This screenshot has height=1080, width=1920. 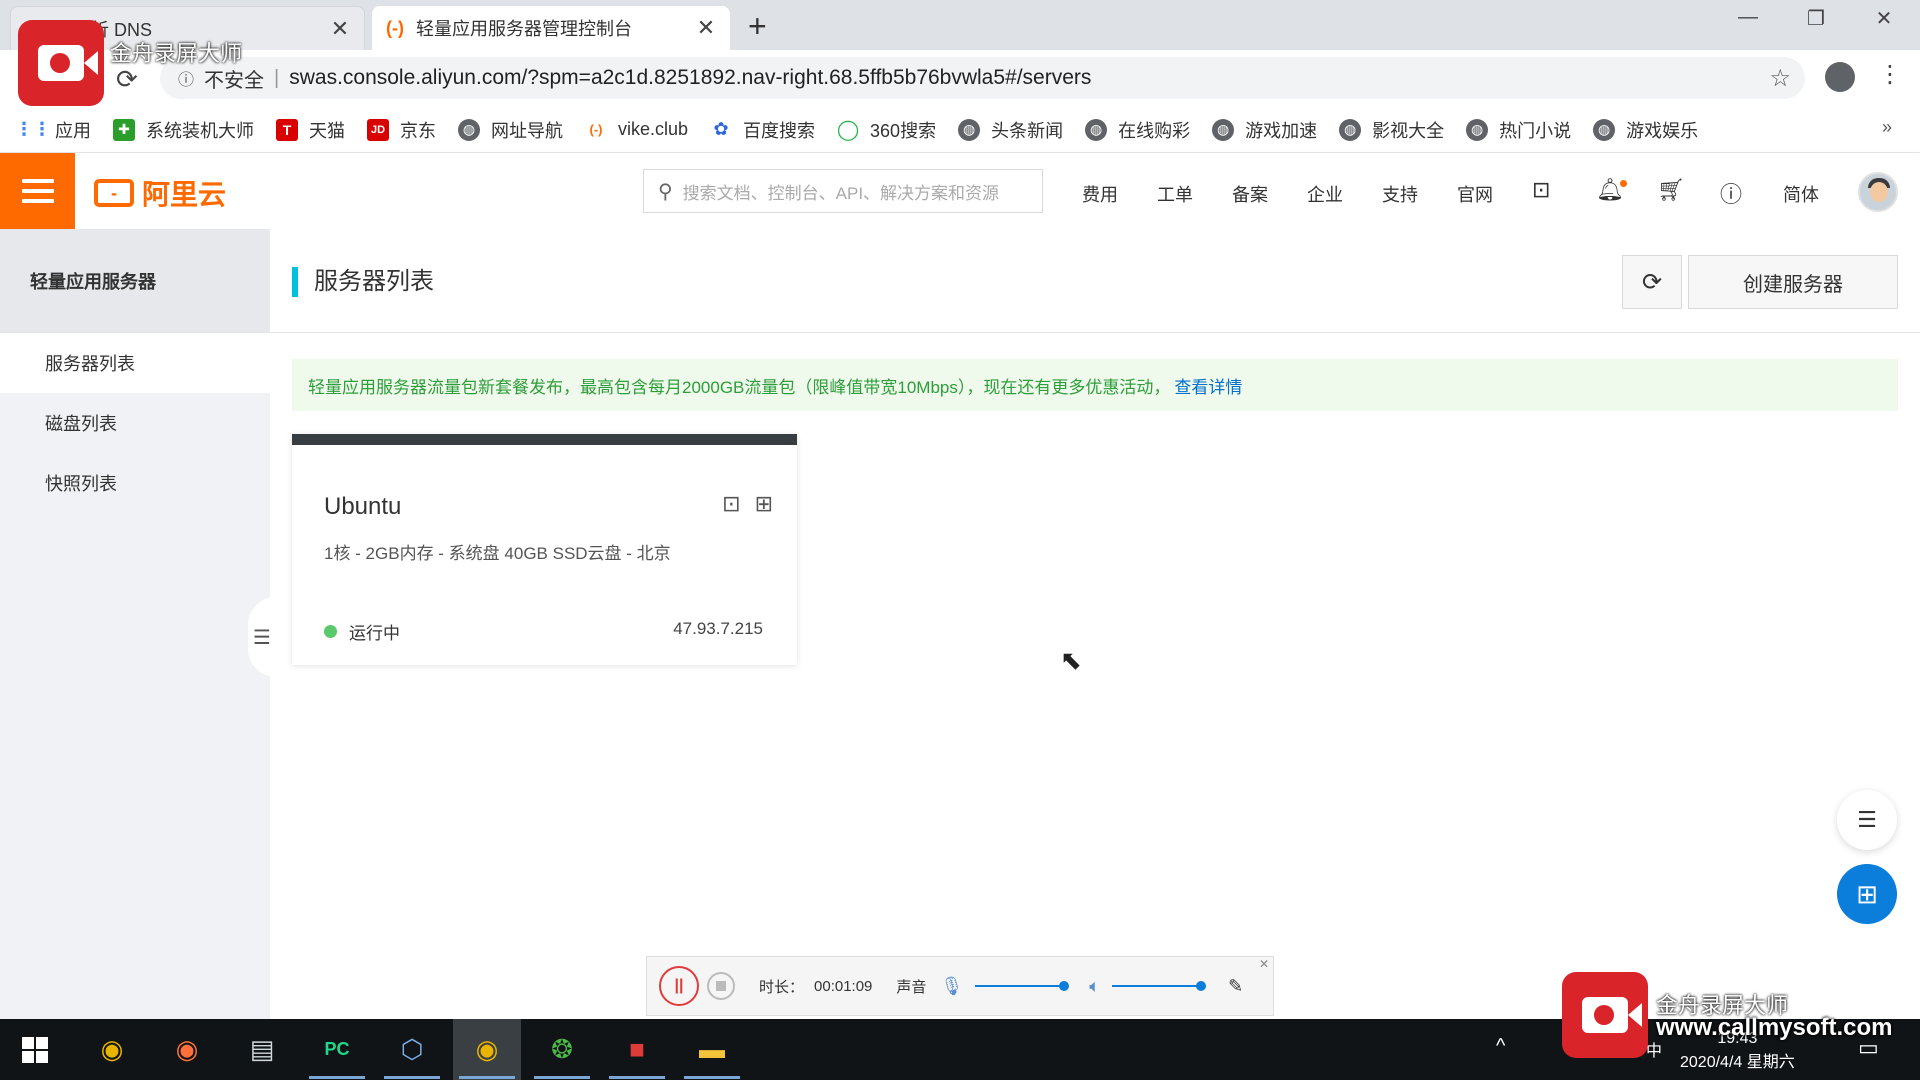 What do you see at coordinates (1235, 986) in the screenshot?
I see `pen-icon: ✎` at bounding box center [1235, 986].